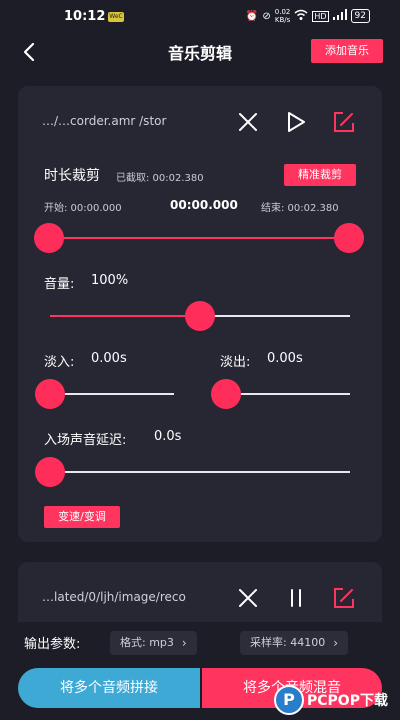  I want to click on trim-current: 00:00.000, so click(204, 205).